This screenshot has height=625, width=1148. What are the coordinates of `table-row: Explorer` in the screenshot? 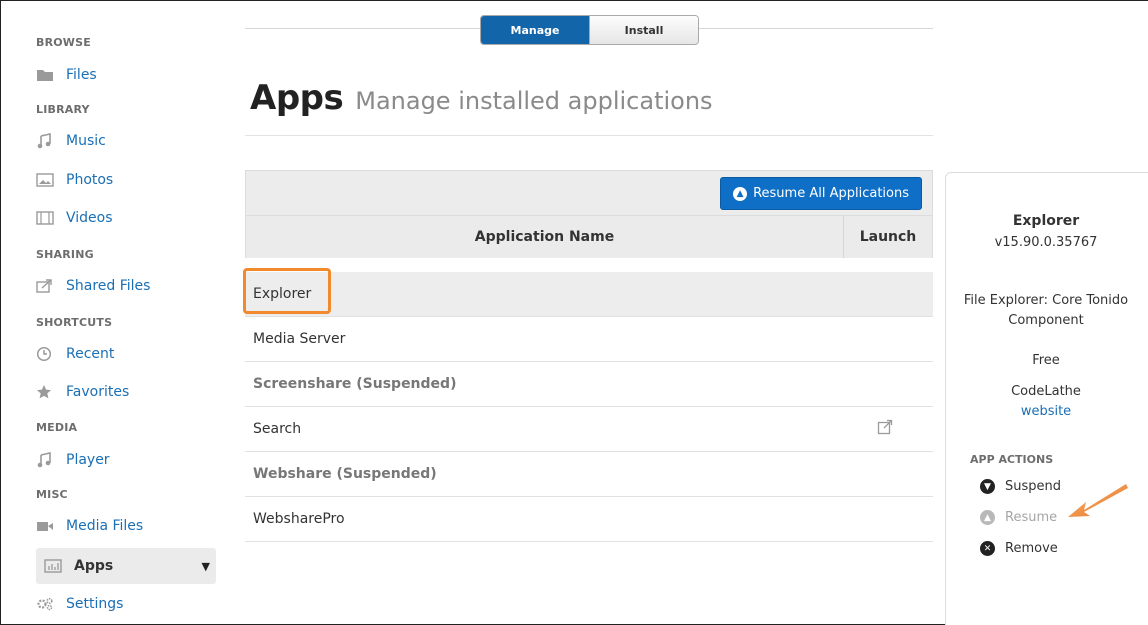 It's located at (589, 294).